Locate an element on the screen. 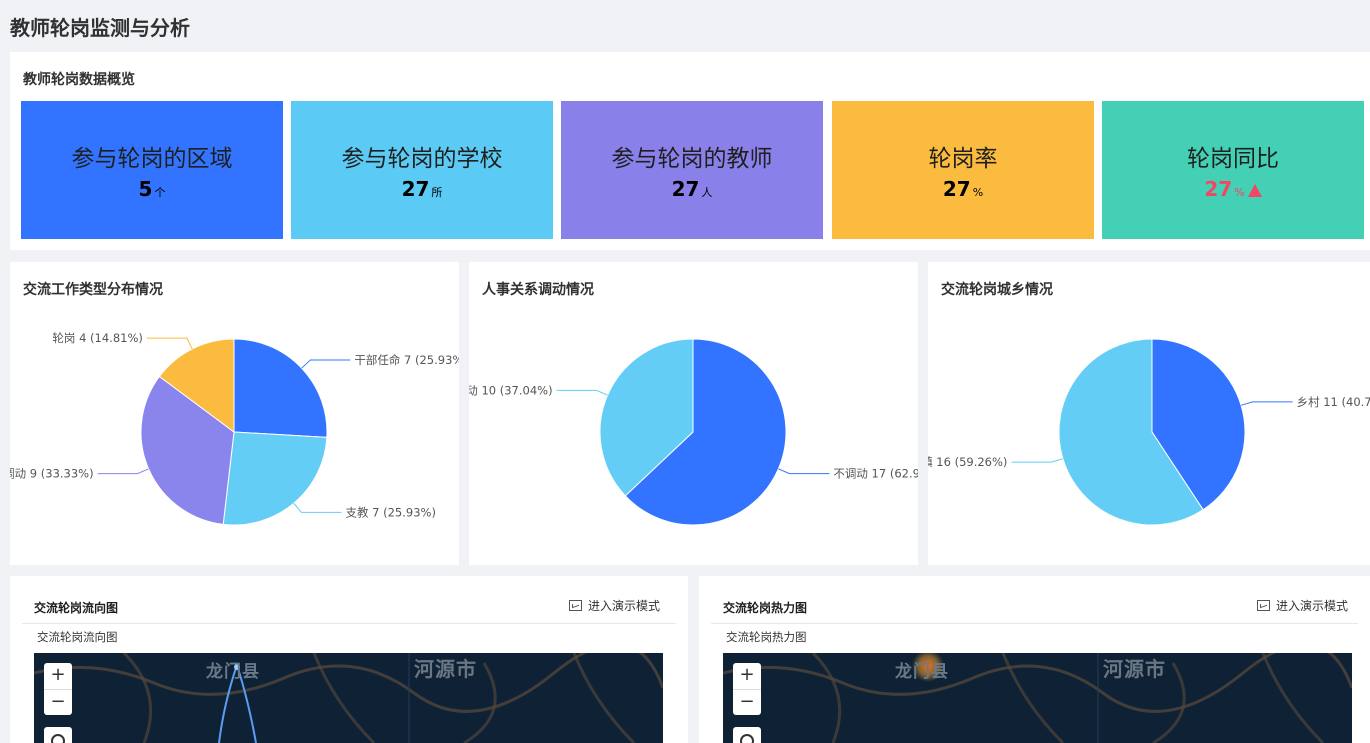 The width and height of the screenshot is (1370, 743). pie-slice-label: 乡村 11 (40.74%) is located at coordinates (1333, 402).